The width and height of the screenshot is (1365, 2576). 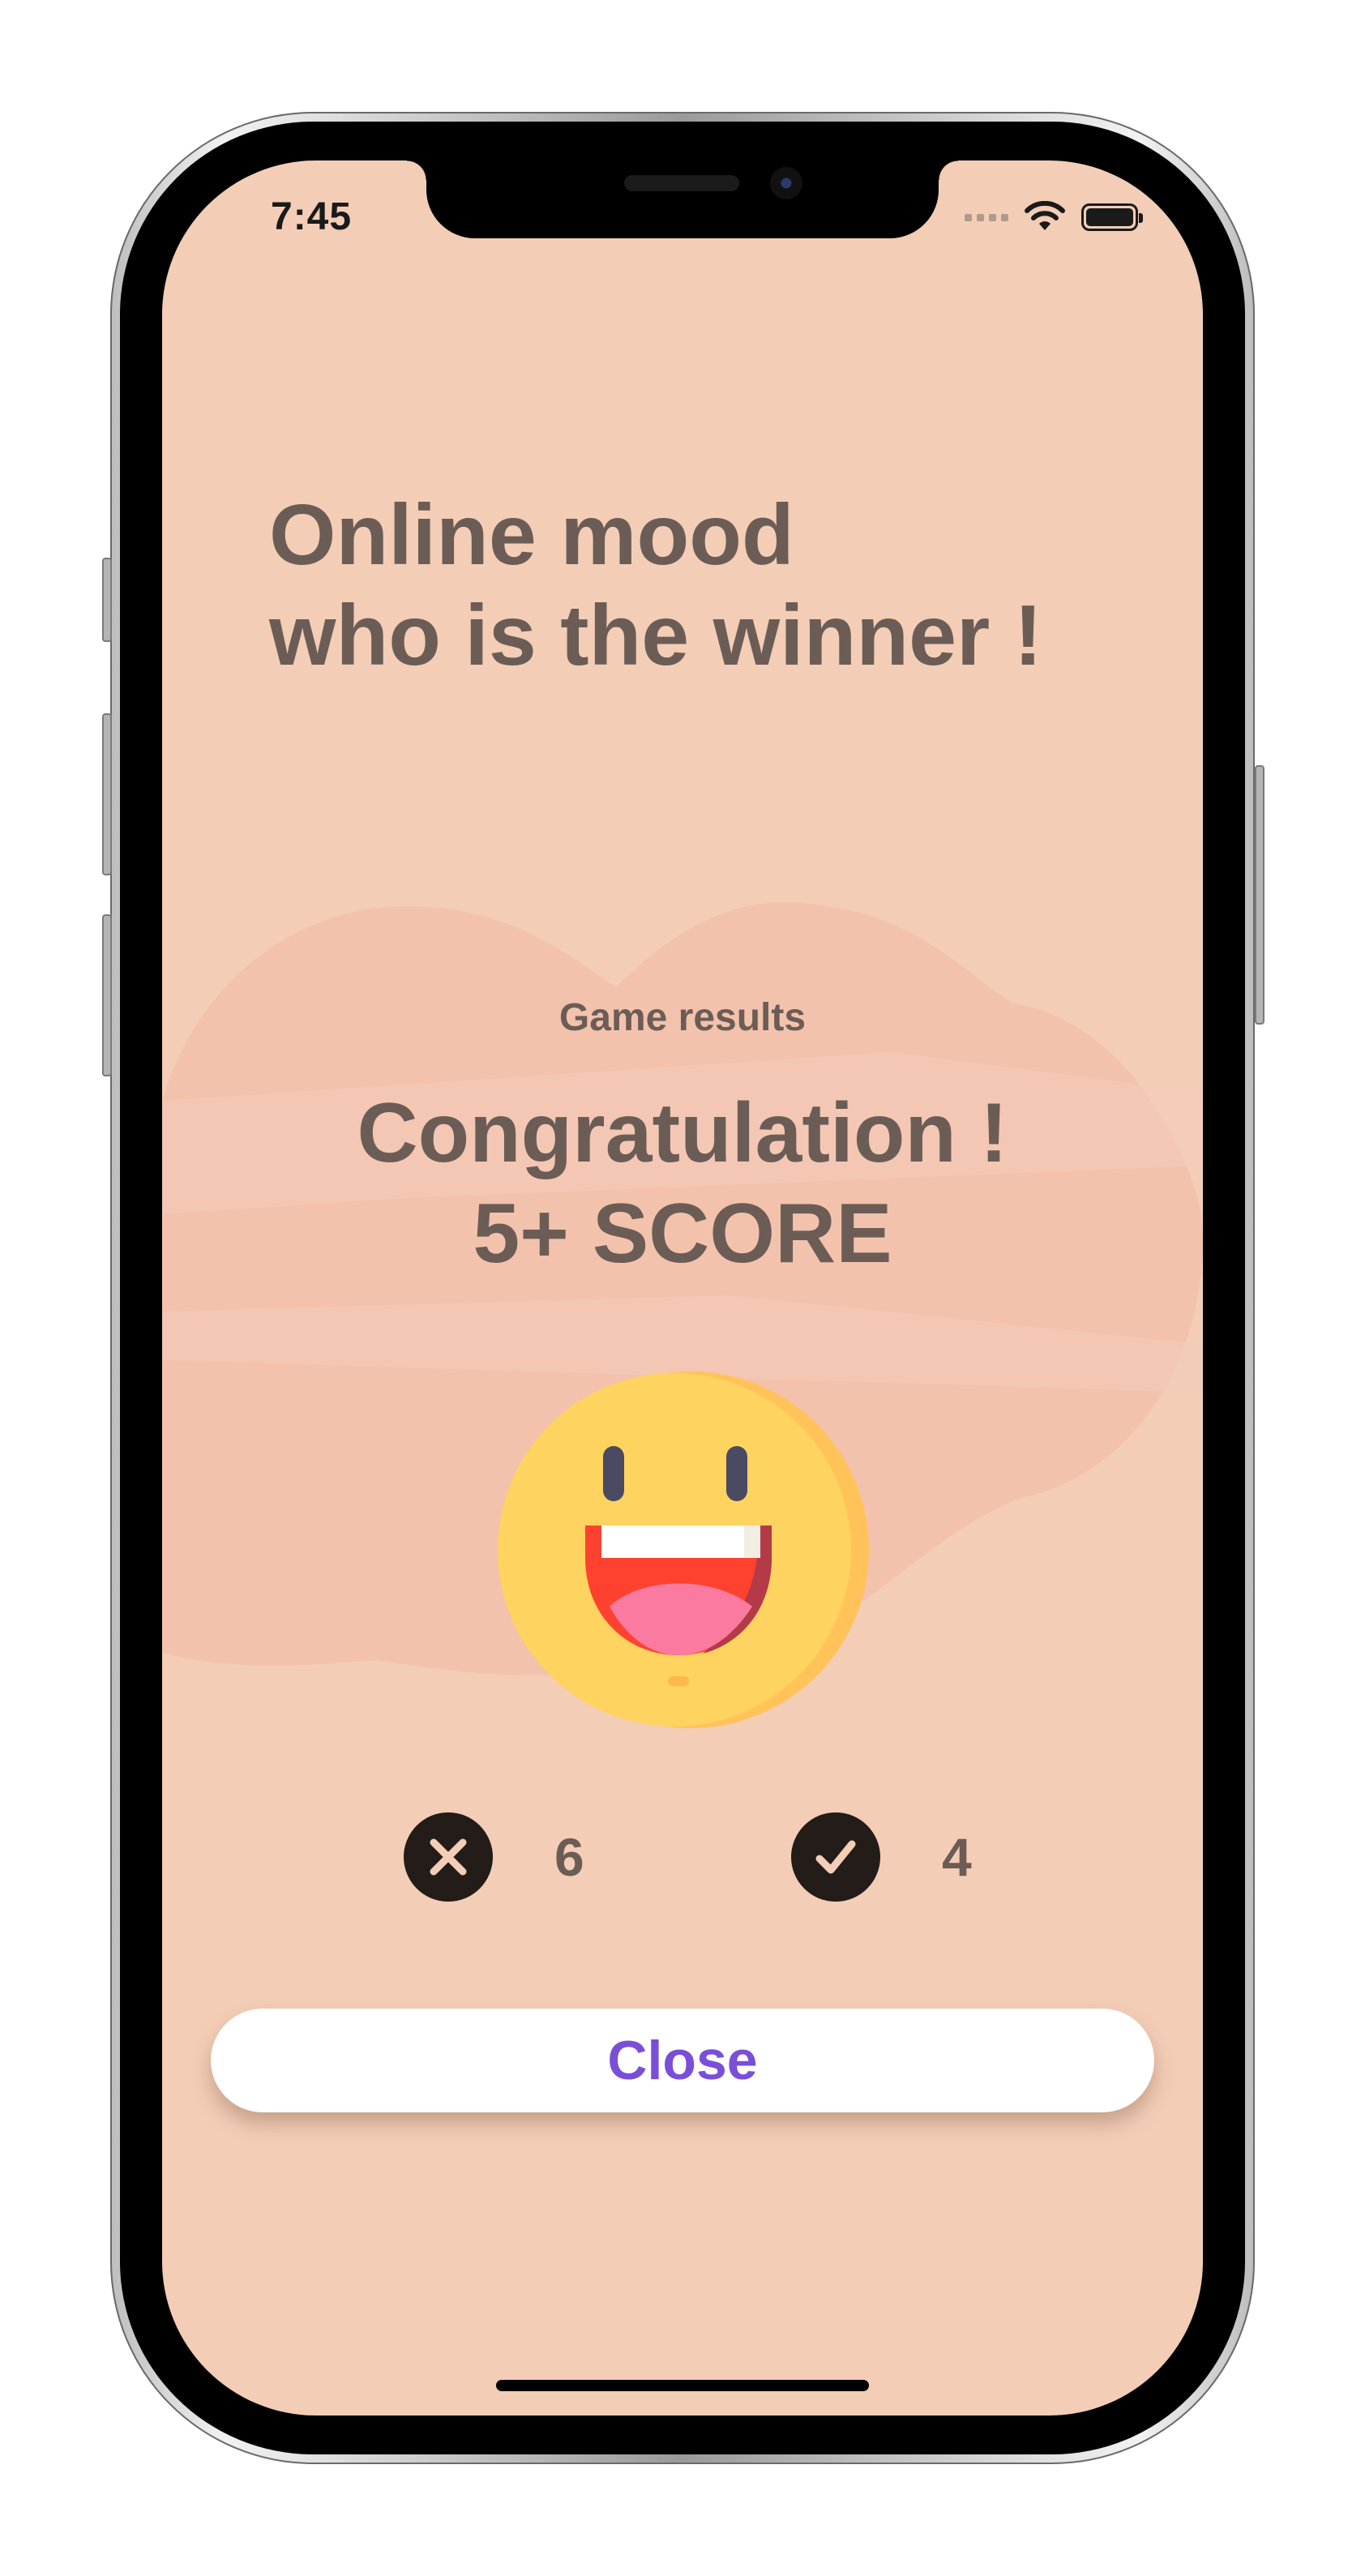 I want to click on game-results-label: Game results, so click(x=682, y=1017).